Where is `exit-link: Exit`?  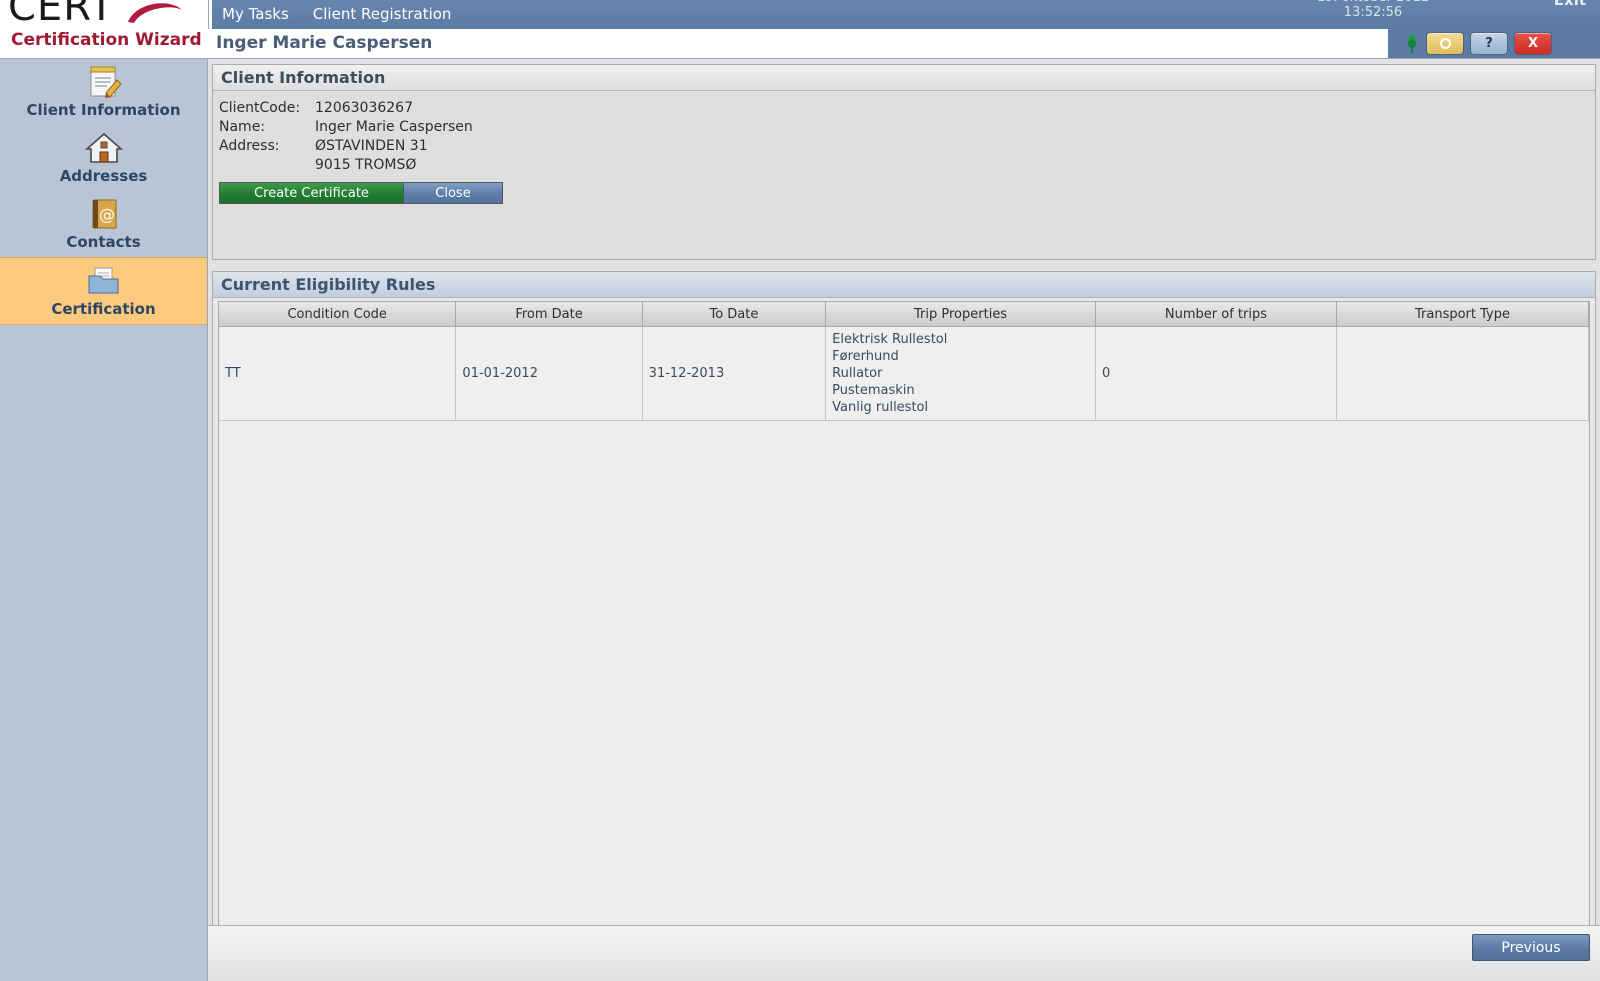 exit-link: Exit is located at coordinates (1570, 4).